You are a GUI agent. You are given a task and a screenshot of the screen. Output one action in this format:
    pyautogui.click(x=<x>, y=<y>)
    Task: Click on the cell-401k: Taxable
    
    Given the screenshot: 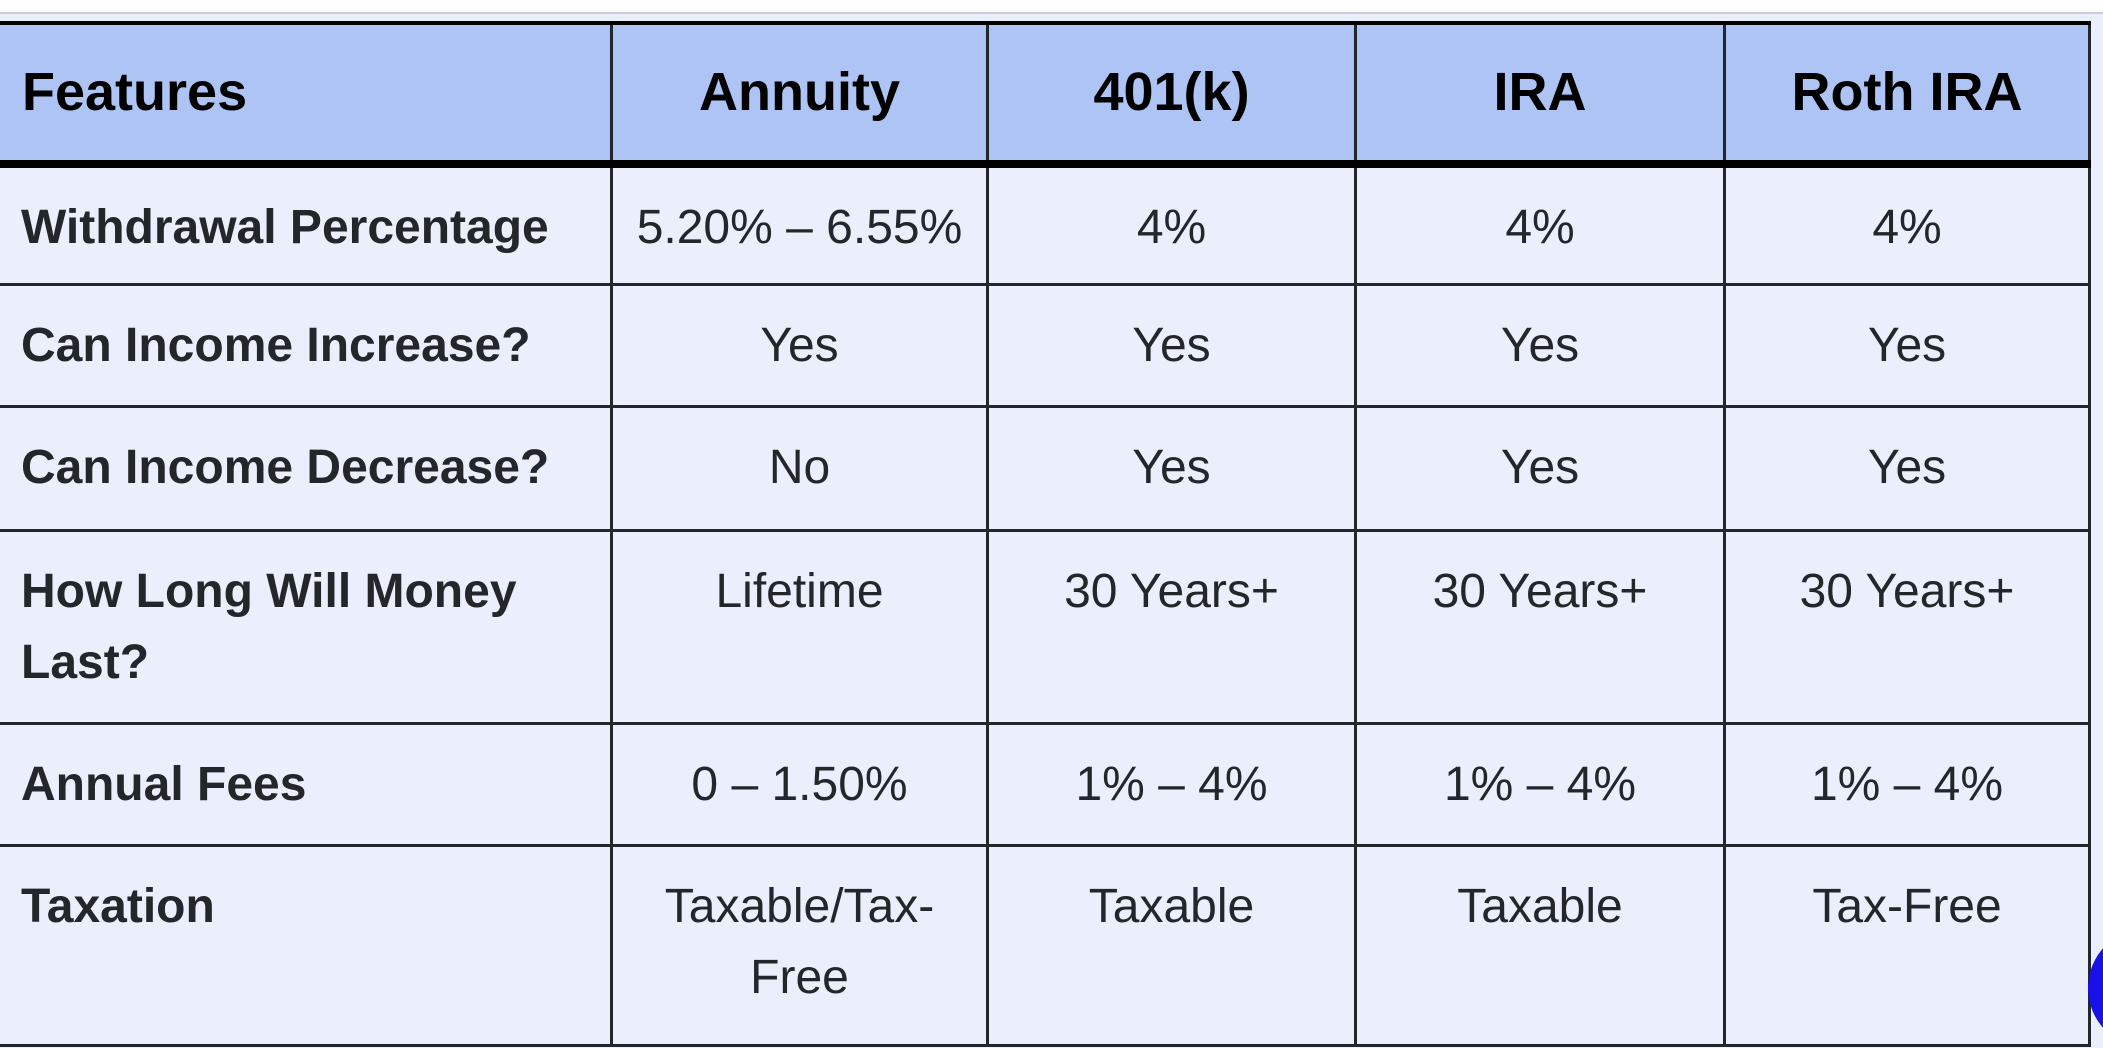 What is the action you would take?
    pyautogui.click(x=1171, y=945)
    